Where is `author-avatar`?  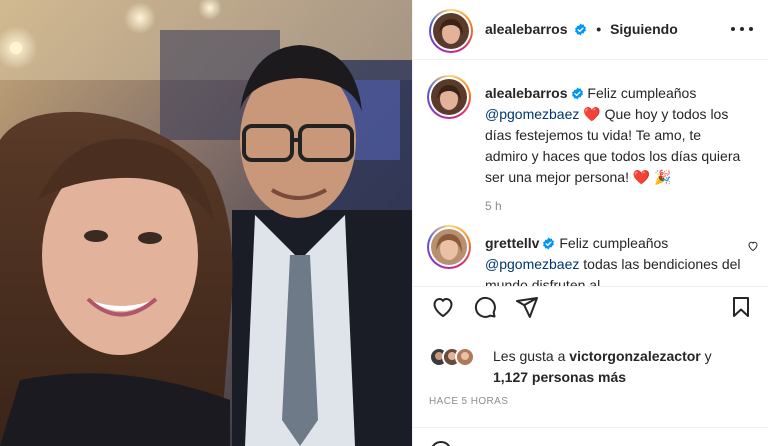 author-avatar is located at coordinates (451, 31).